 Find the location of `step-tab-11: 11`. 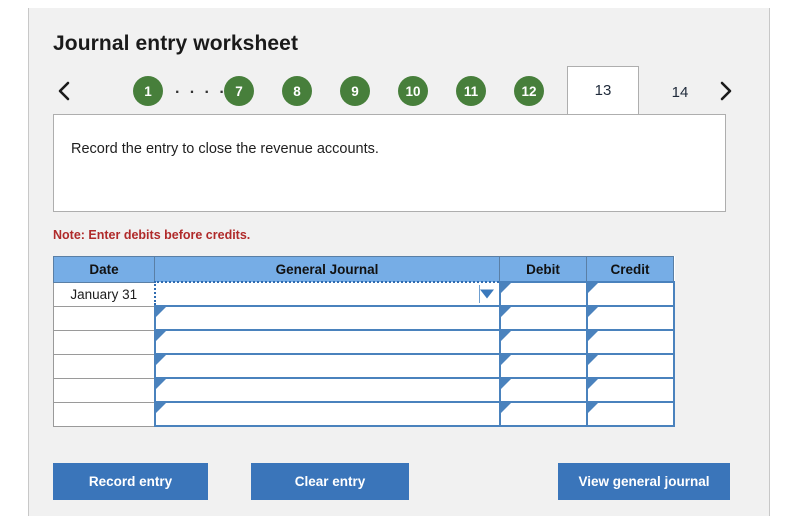

step-tab-11: 11 is located at coordinates (471, 91).